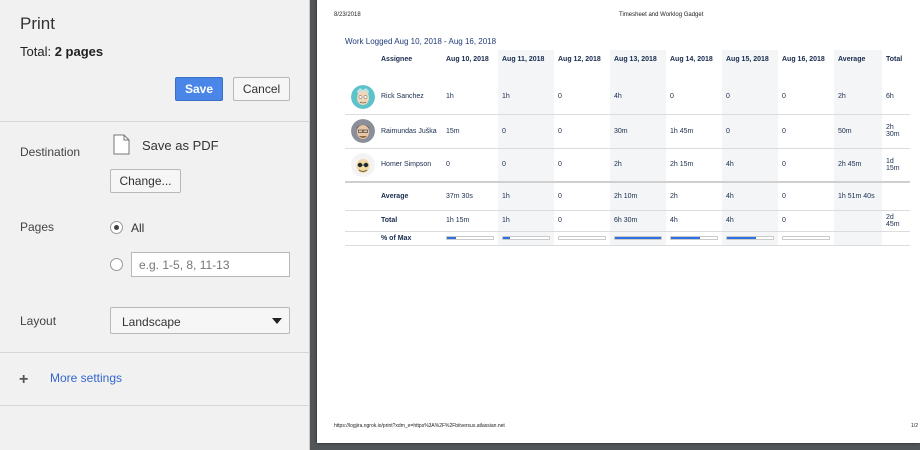 Image resolution: width=920 pixels, height=450 pixels. I want to click on destination-label: Destination, so click(50, 152).